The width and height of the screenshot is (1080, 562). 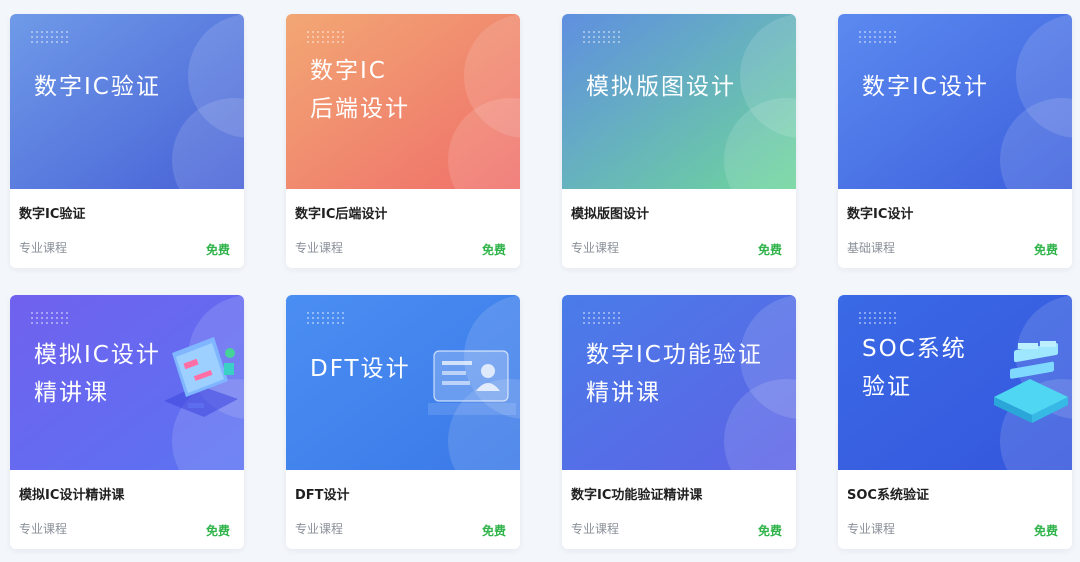 I want to click on course-banner: 模拟IC设计 精讲课, so click(x=127, y=382).